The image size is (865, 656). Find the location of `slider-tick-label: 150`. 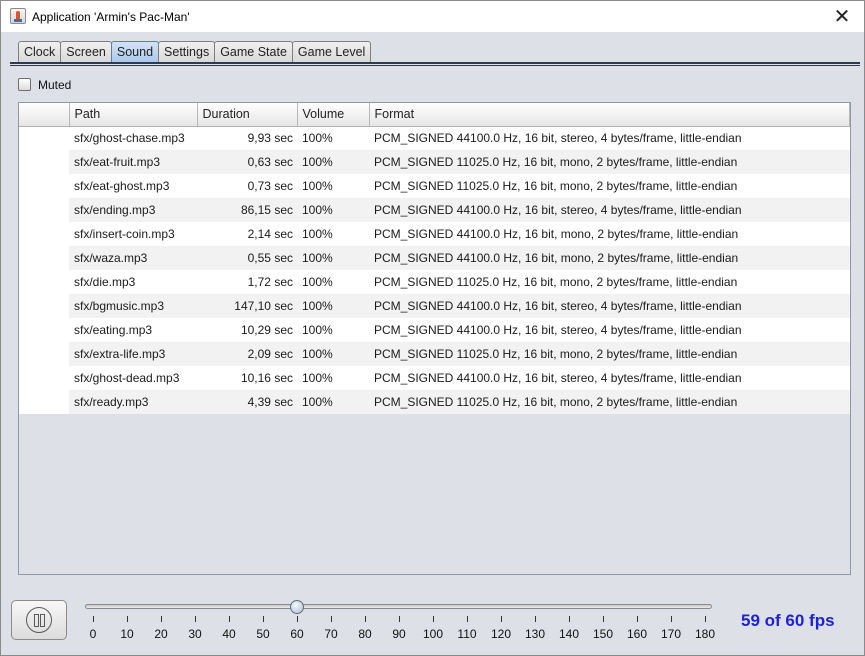

slider-tick-label: 150 is located at coordinates (603, 634).